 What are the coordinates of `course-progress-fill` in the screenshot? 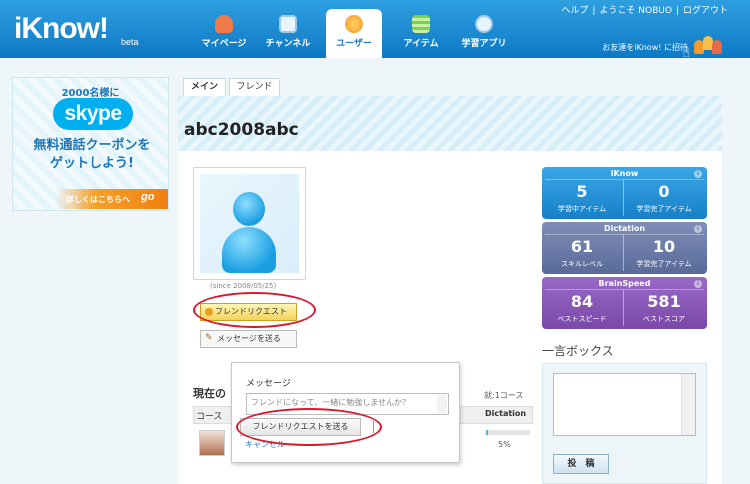 It's located at (487, 432).